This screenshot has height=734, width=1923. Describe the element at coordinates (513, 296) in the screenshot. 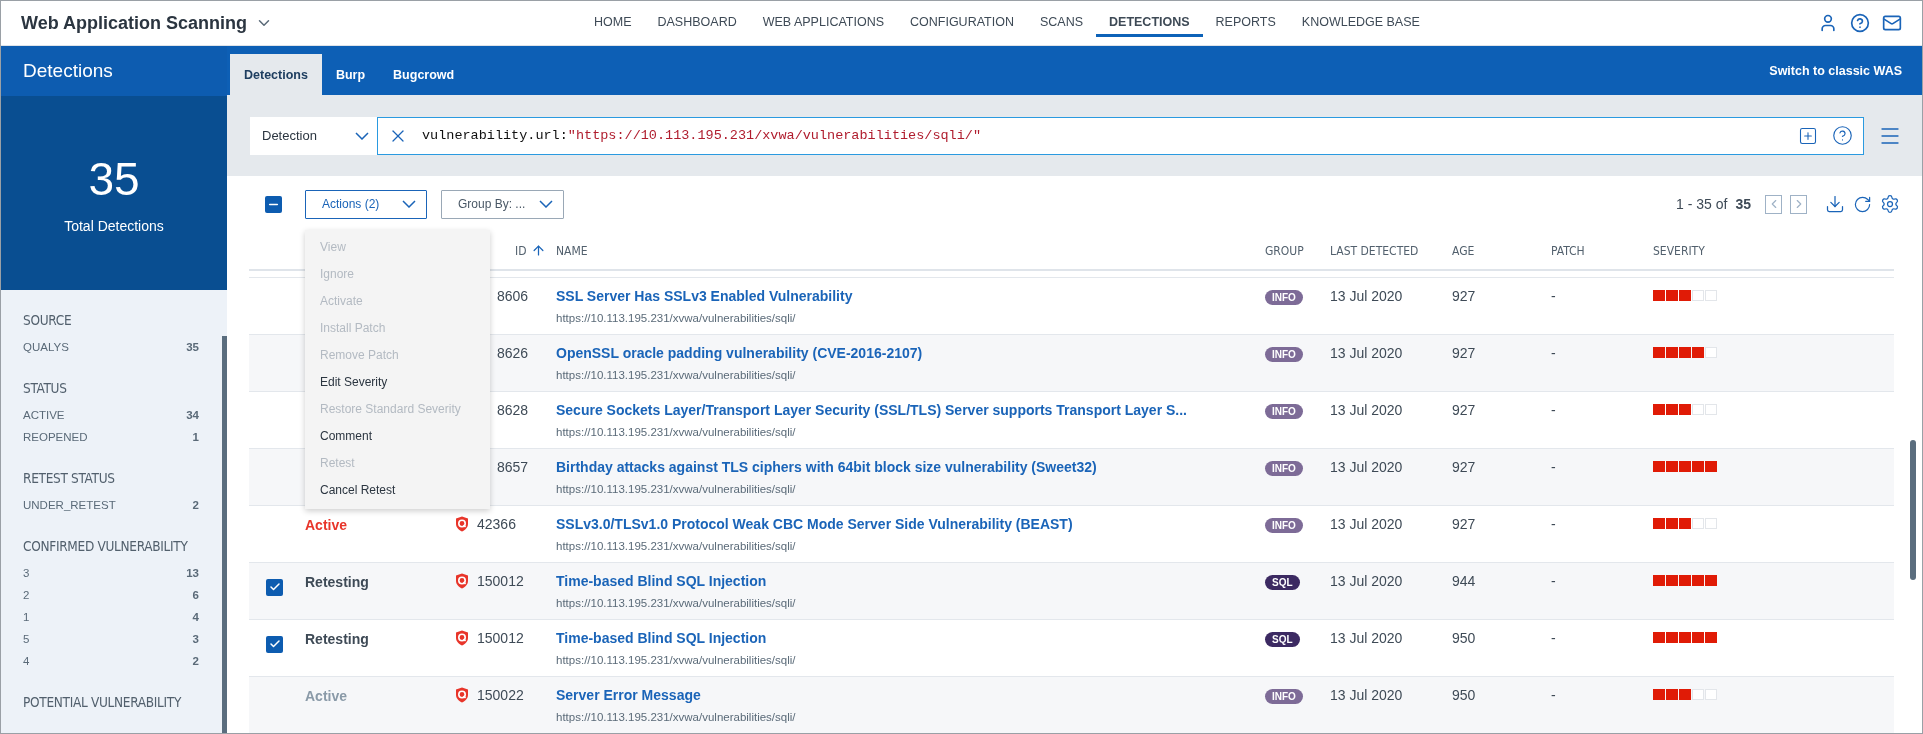

I see `qid-text: 8606` at that location.